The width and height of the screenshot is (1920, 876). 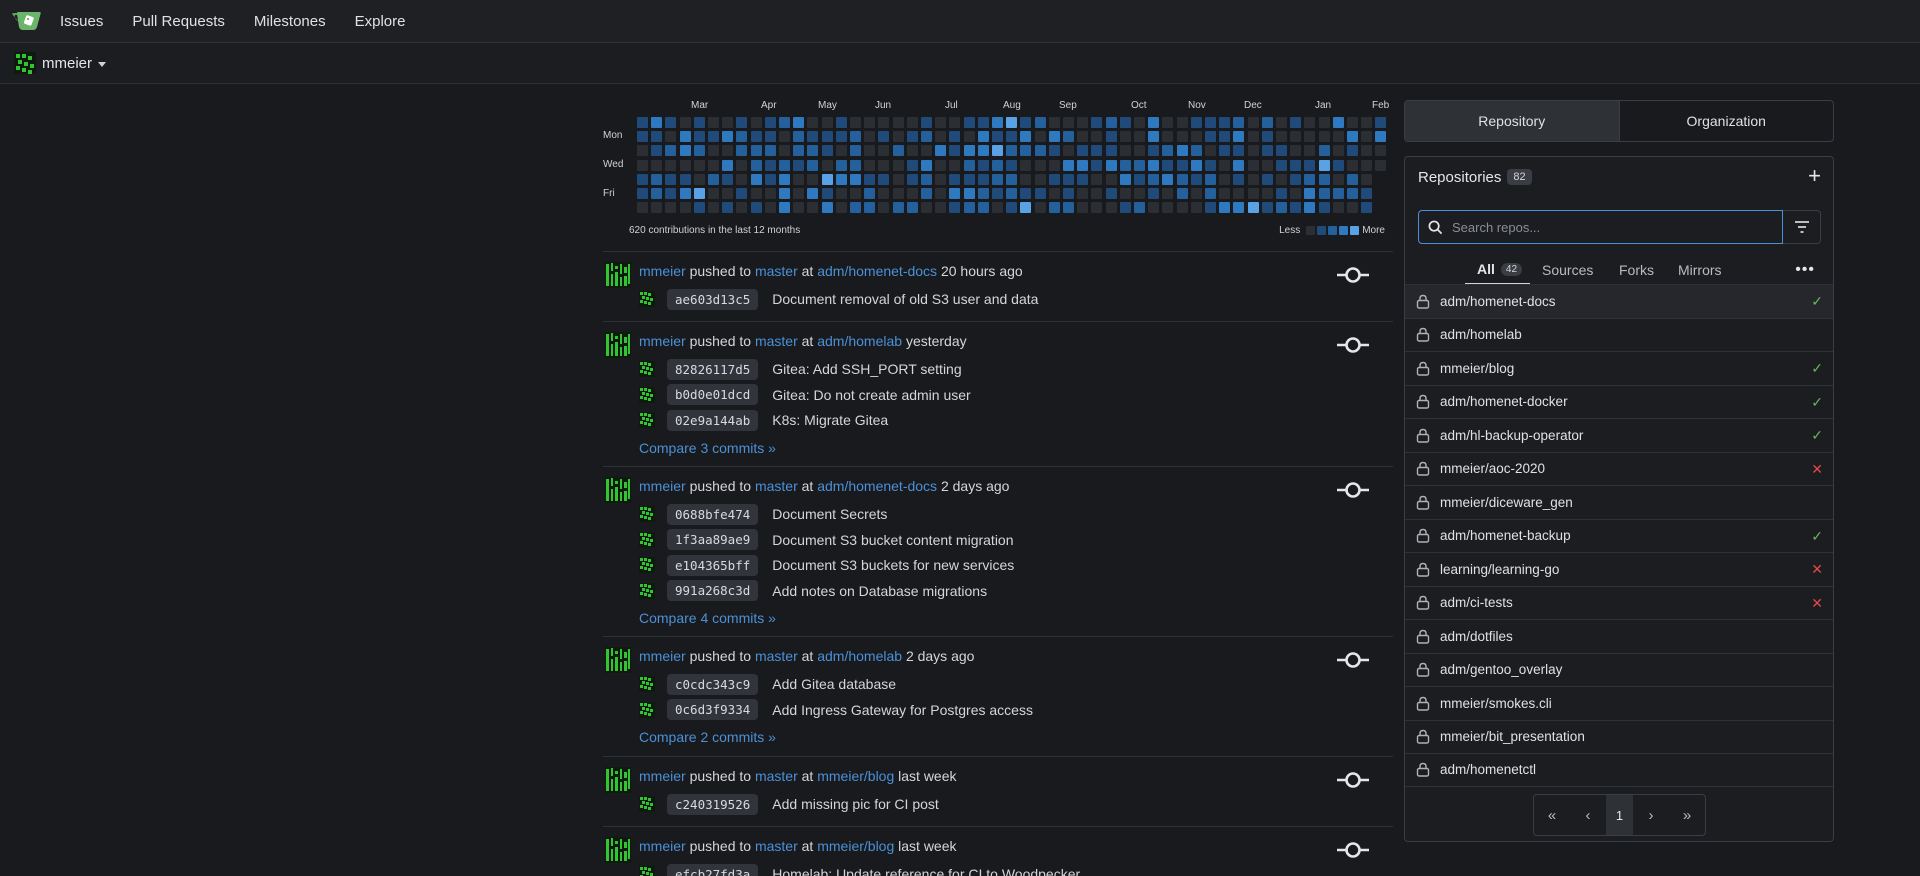 What do you see at coordinates (1619, 502) in the screenshot?
I see `repo-list-item: mmeier/diceware_gen` at bounding box center [1619, 502].